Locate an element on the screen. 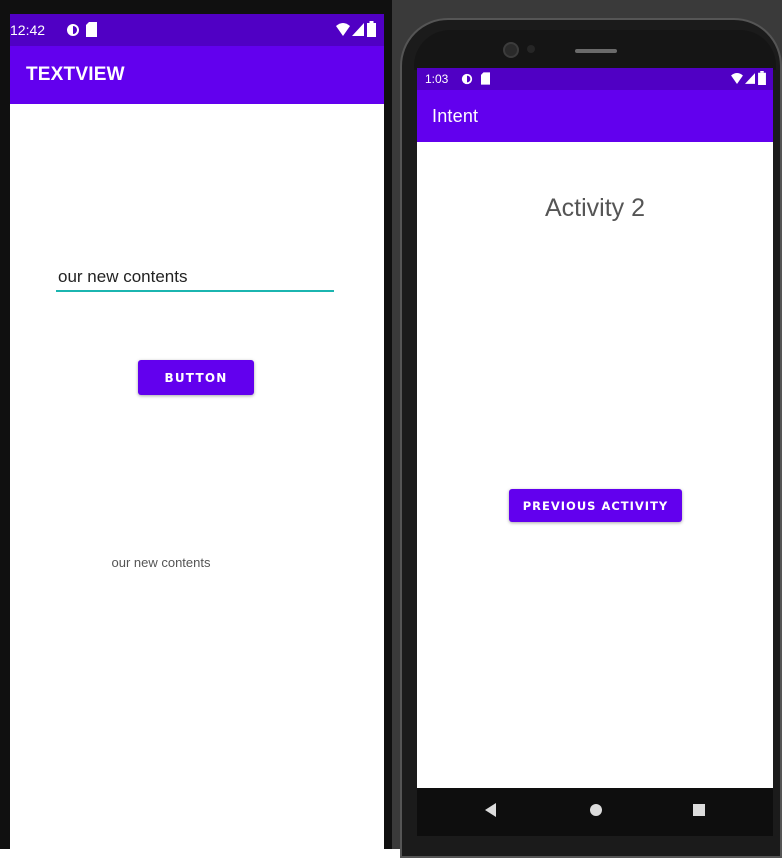 Image resolution: width=782 pixels, height=858 pixels. activity-title: Activity 2 is located at coordinates (595, 208).